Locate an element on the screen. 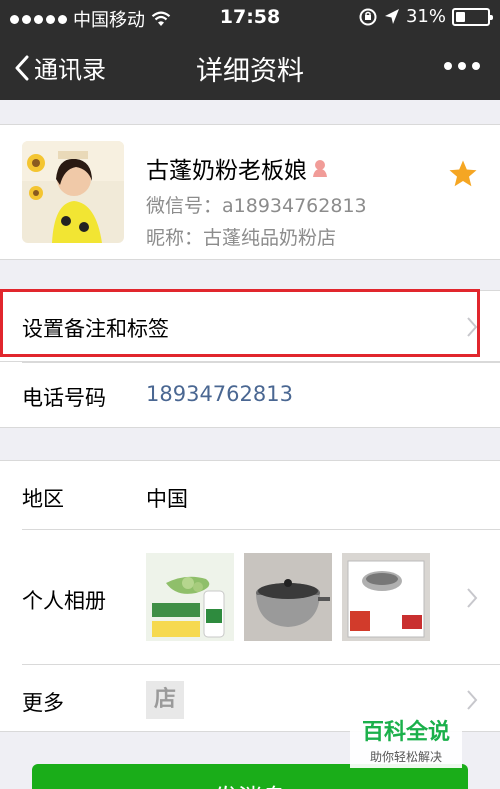  more-options-button is located at coordinates (462, 66).